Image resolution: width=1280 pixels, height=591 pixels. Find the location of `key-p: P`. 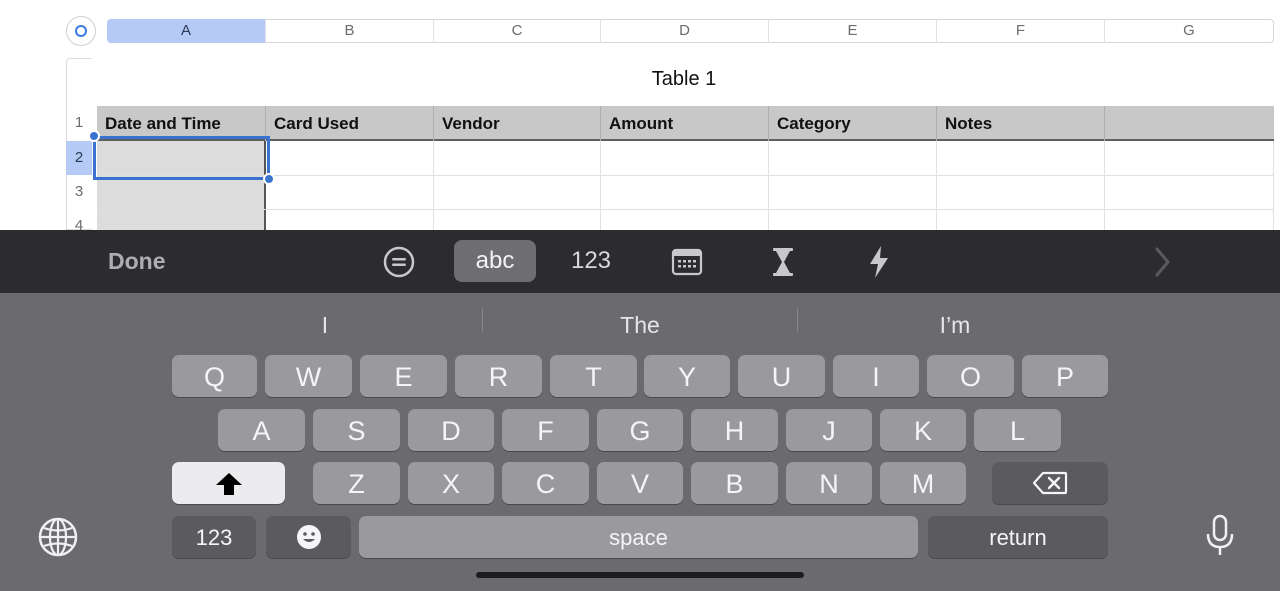

key-p: P is located at coordinates (1065, 376).